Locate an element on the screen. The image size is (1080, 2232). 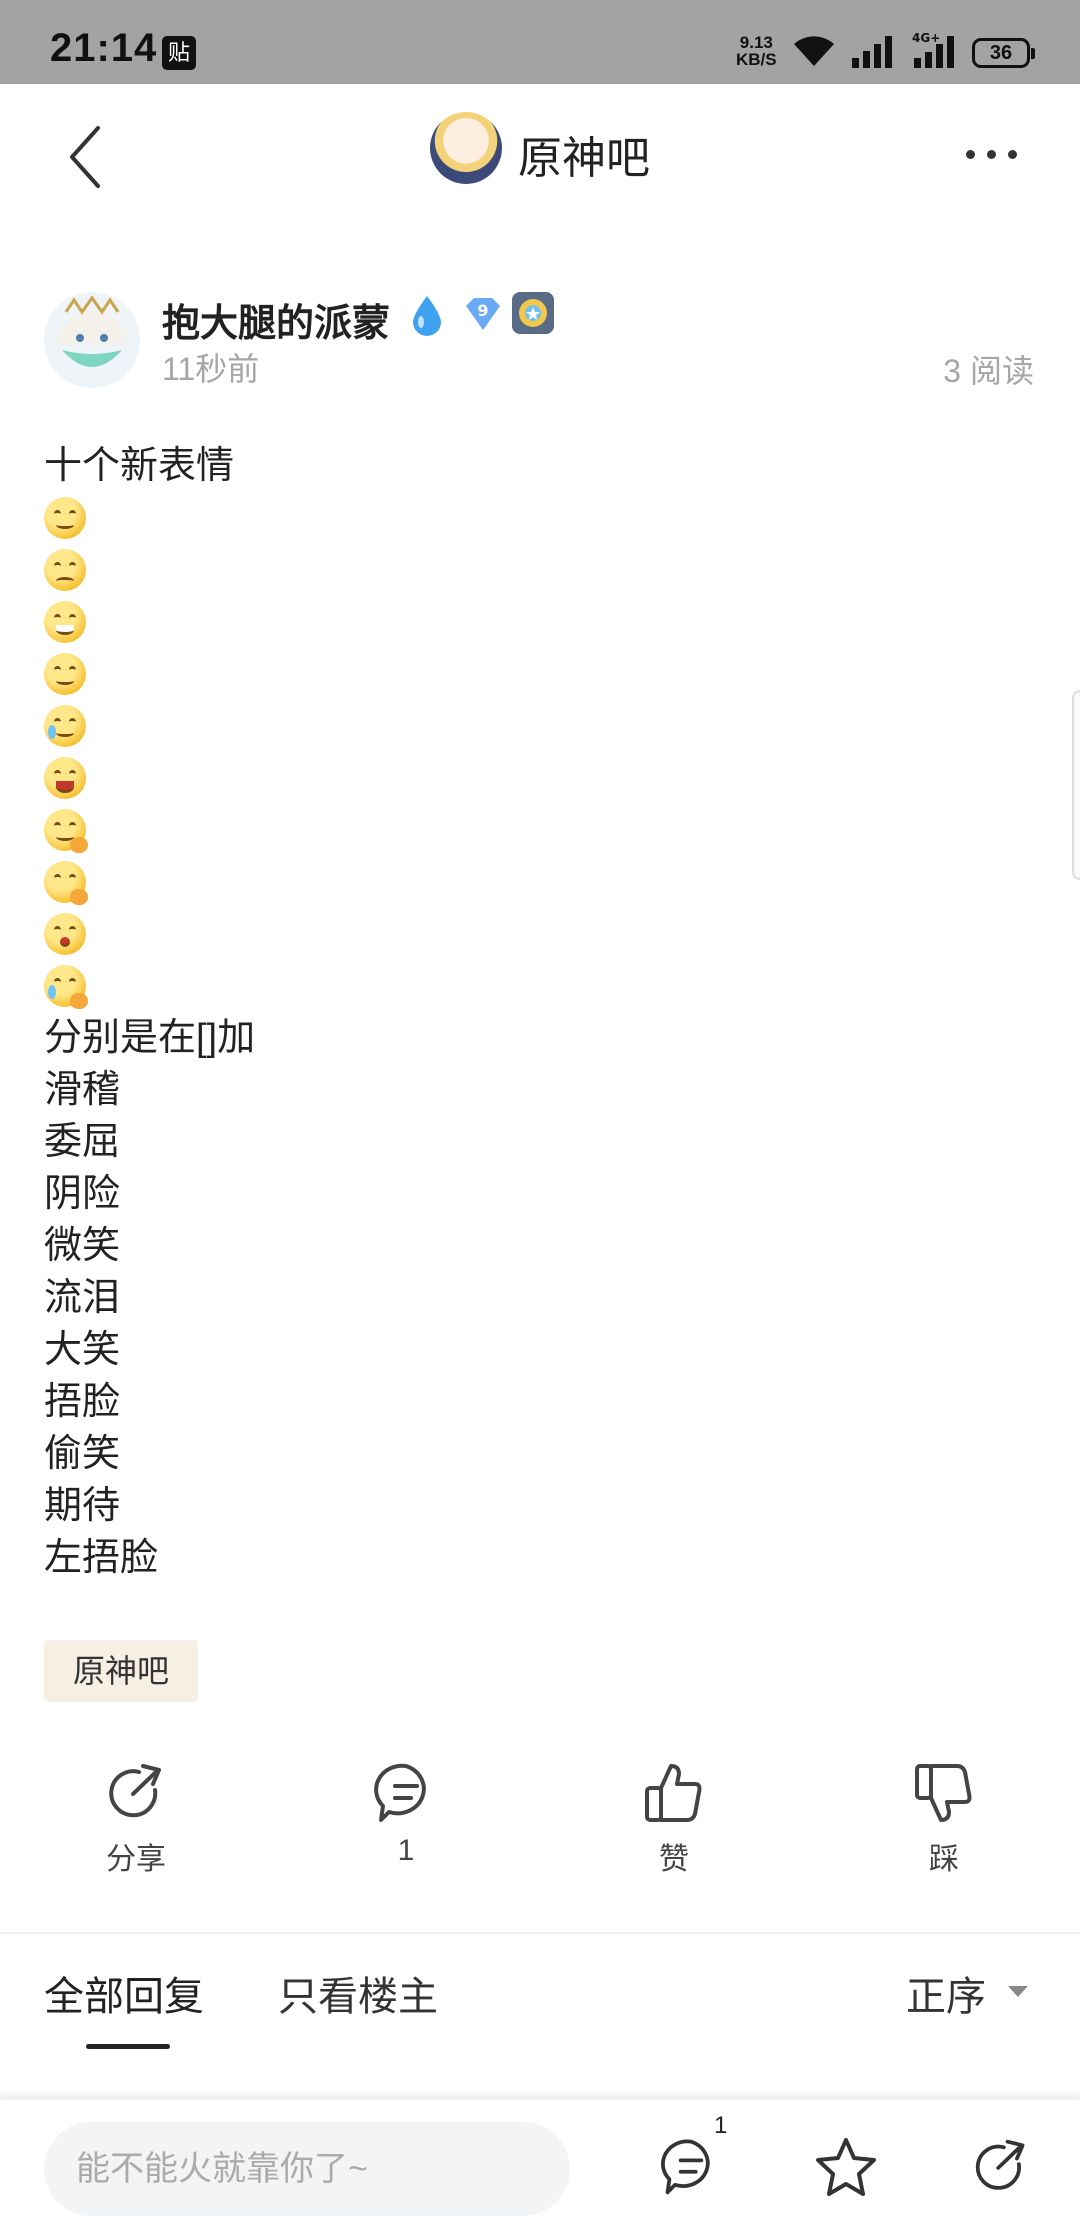
forum-avatar is located at coordinates (466, 148).